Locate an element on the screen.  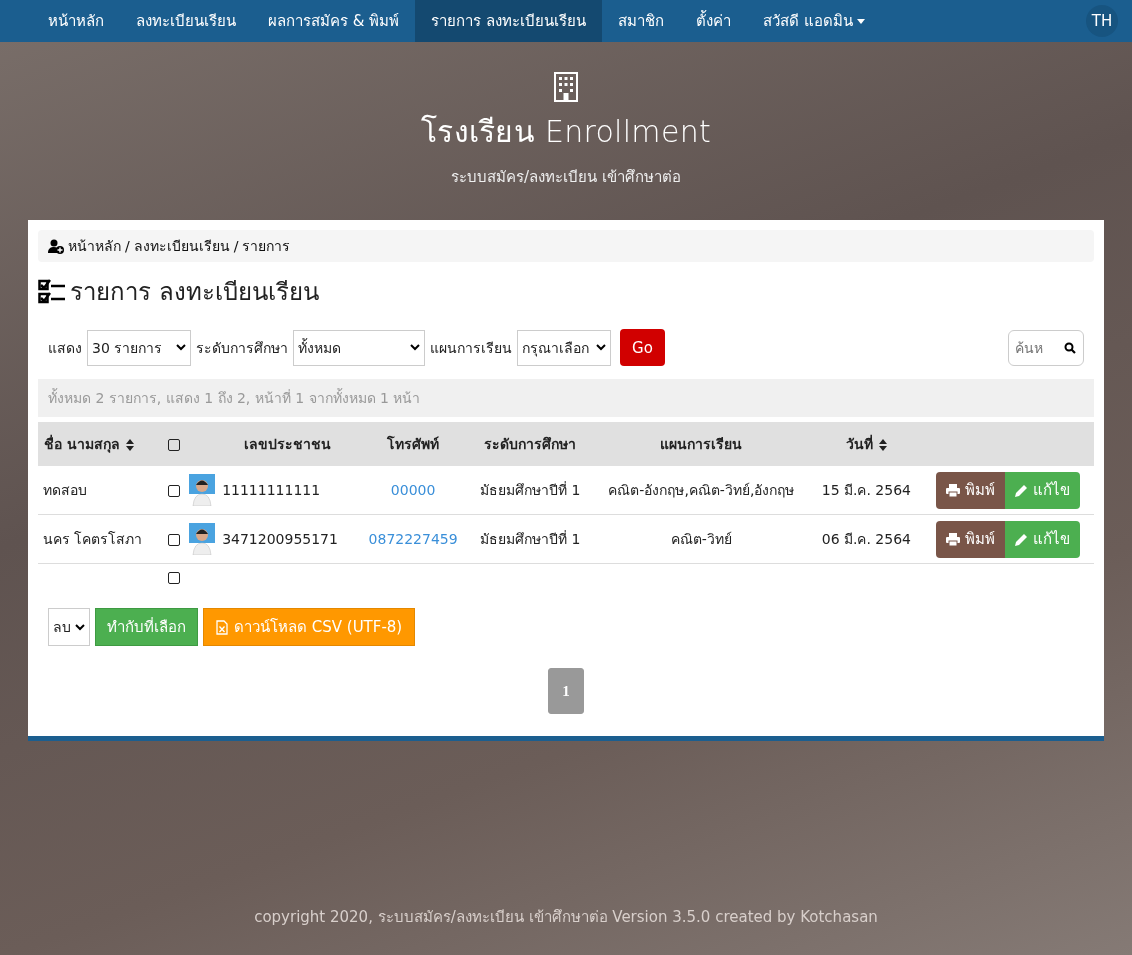
language-badge: TH is located at coordinates (1102, 21).